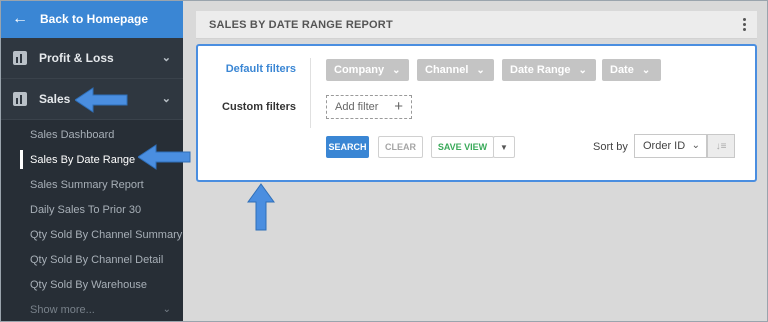 This screenshot has width=768, height=322. I want to click on chip-label: Company, so click(359, 70).